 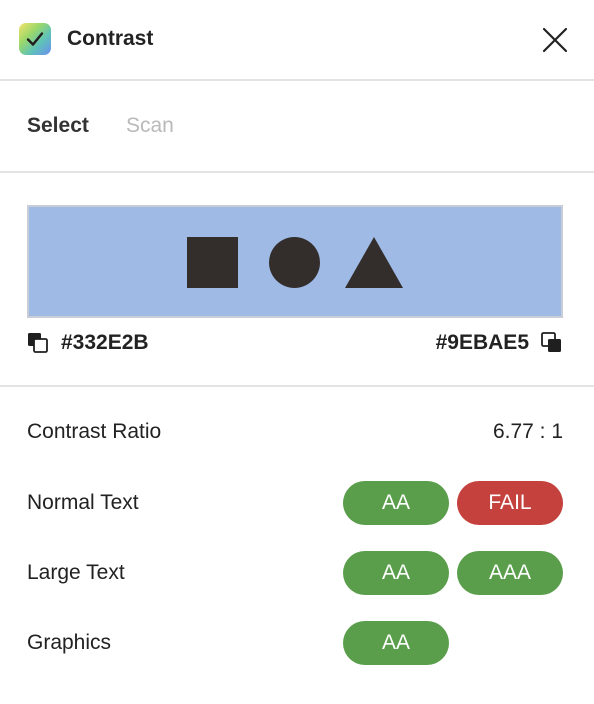 I want to click on graphics-aa-badge: AA, so click(x=396, y=643).